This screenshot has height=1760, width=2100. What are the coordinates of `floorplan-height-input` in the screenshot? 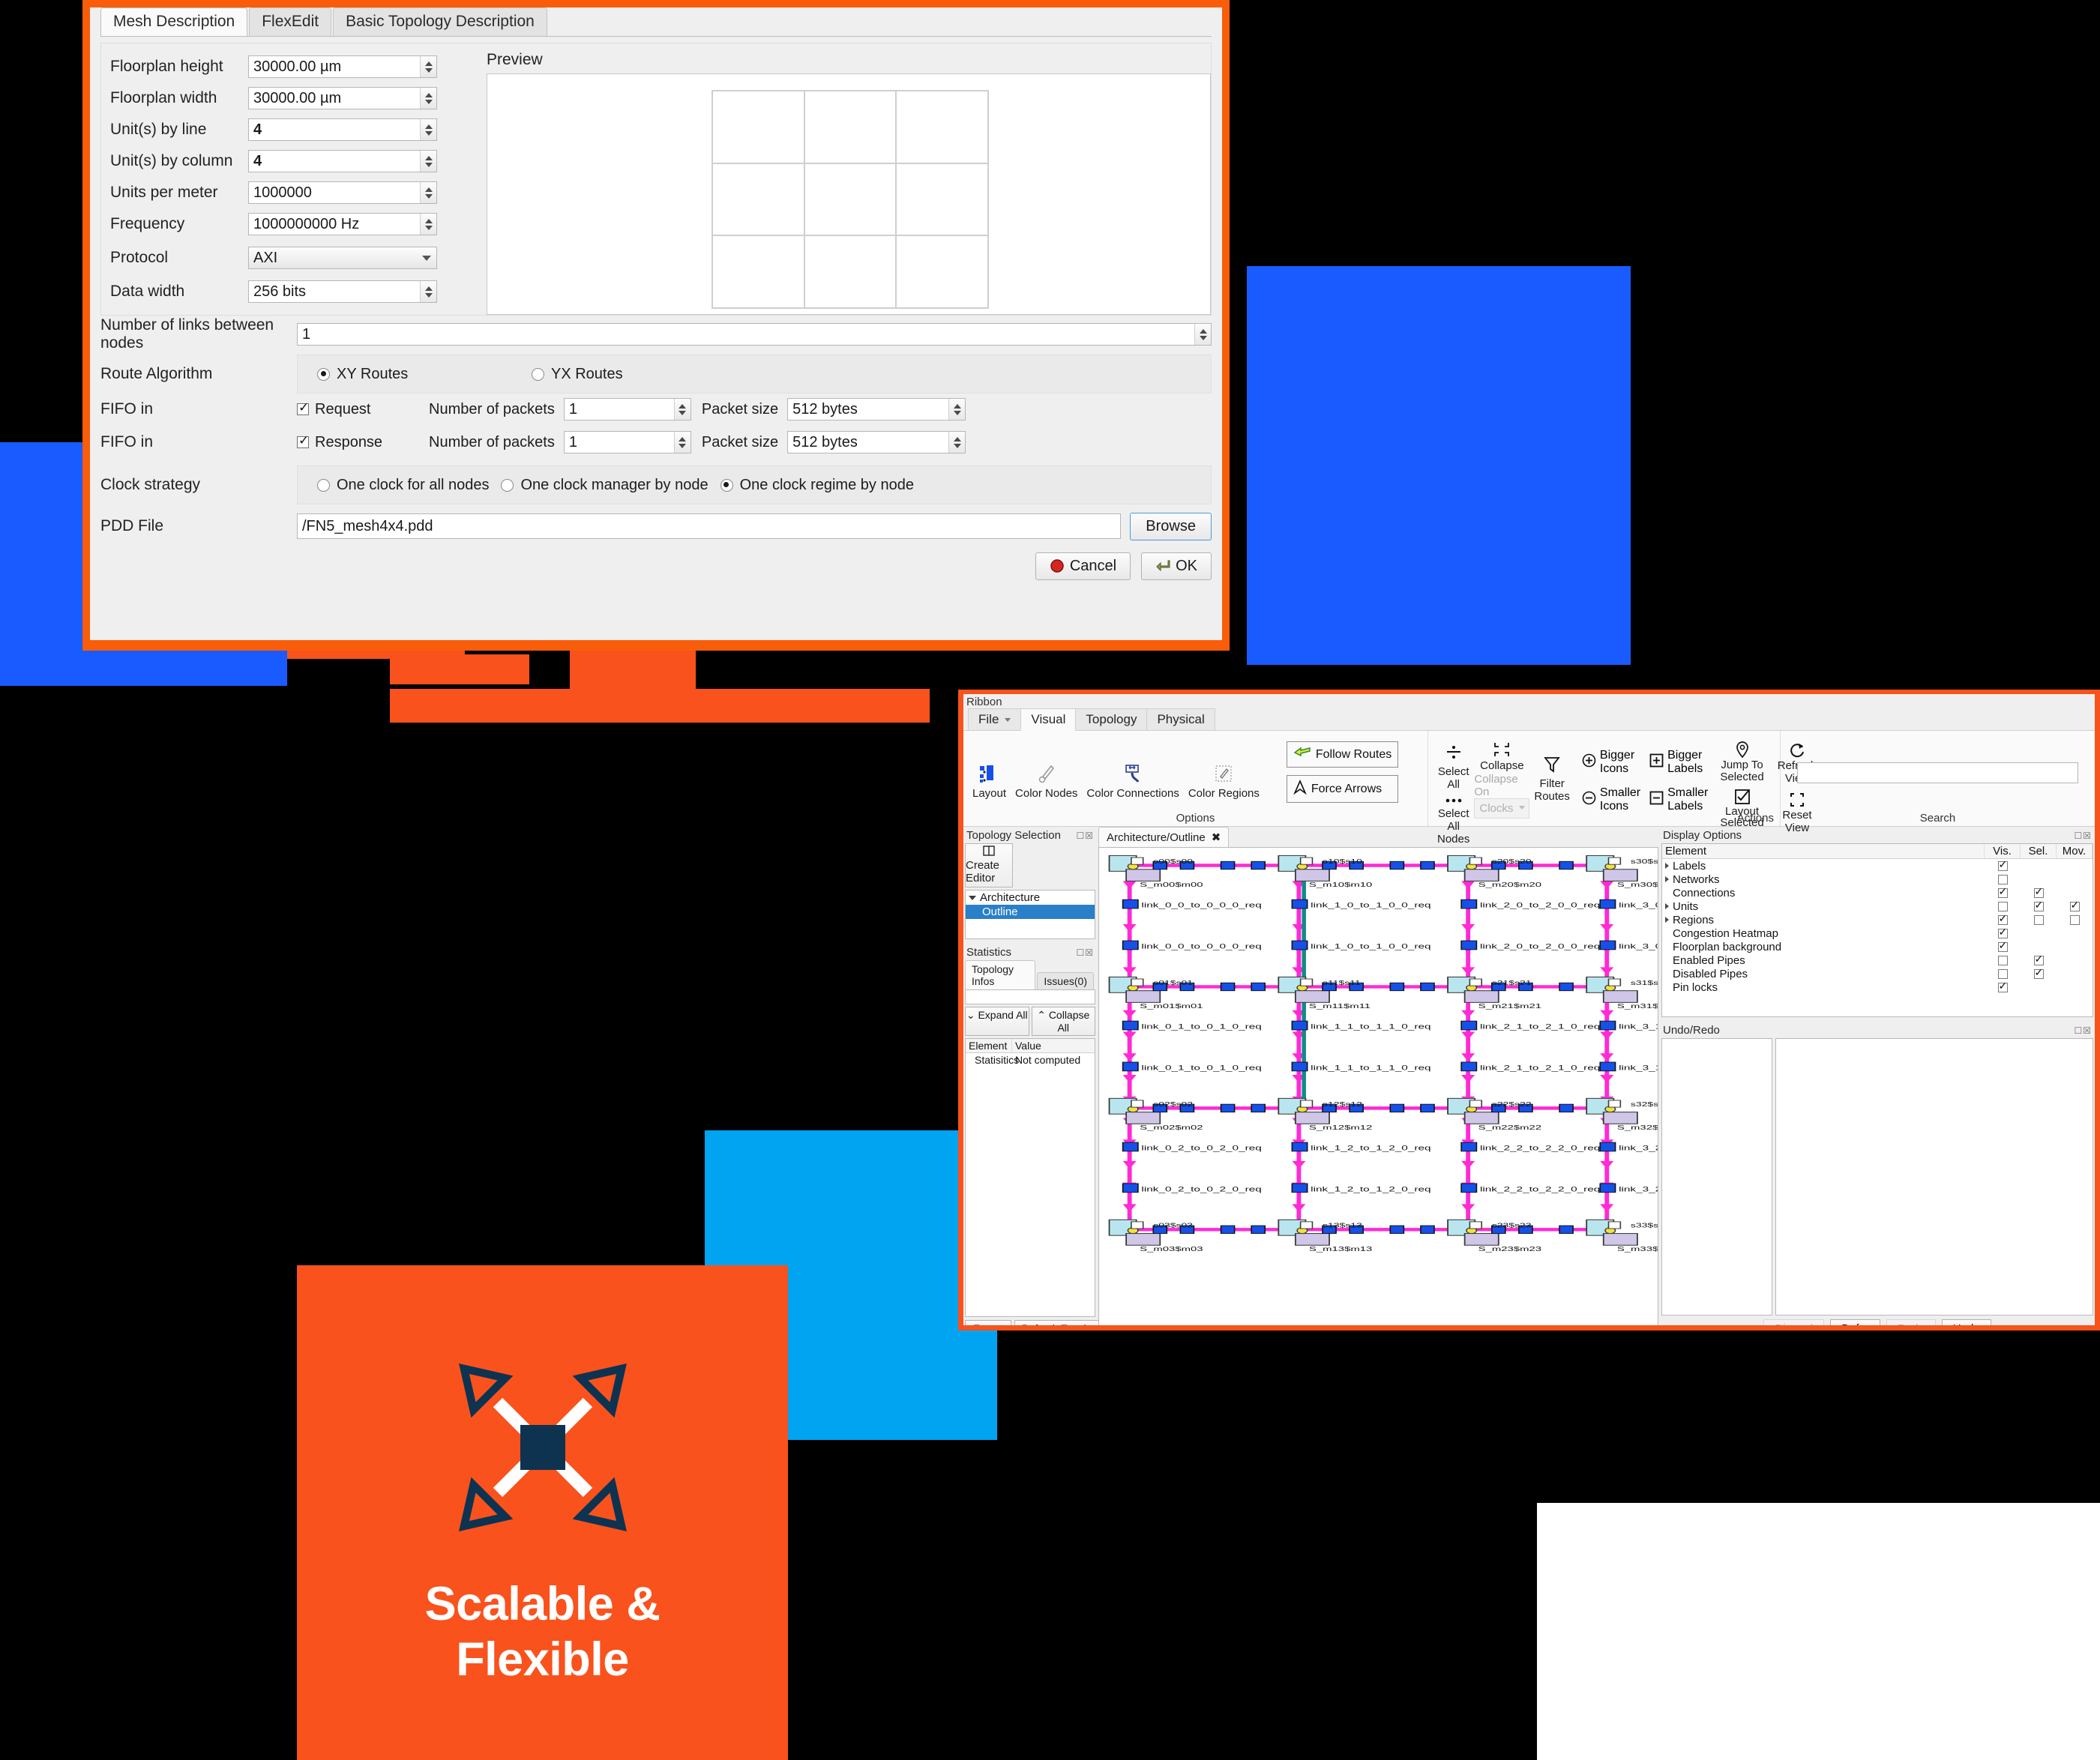 It's located at (342, 66).